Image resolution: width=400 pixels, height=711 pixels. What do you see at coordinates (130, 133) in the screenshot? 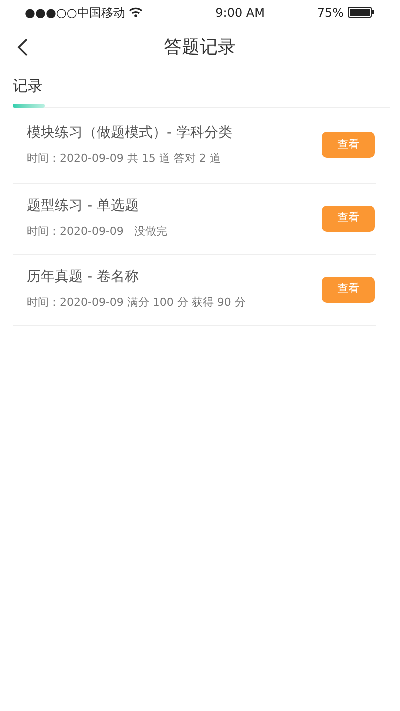
I see `record-title: 模块练习（做题模式）- 学科分类` at bounding box center [130, 133].